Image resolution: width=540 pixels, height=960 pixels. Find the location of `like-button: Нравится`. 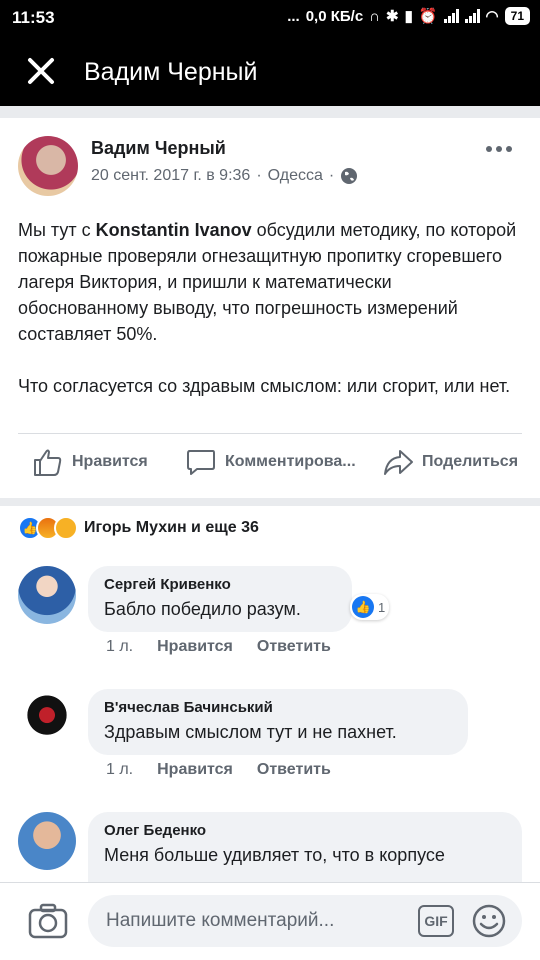

like-button: Нравится is located at coordinates (90, 462).